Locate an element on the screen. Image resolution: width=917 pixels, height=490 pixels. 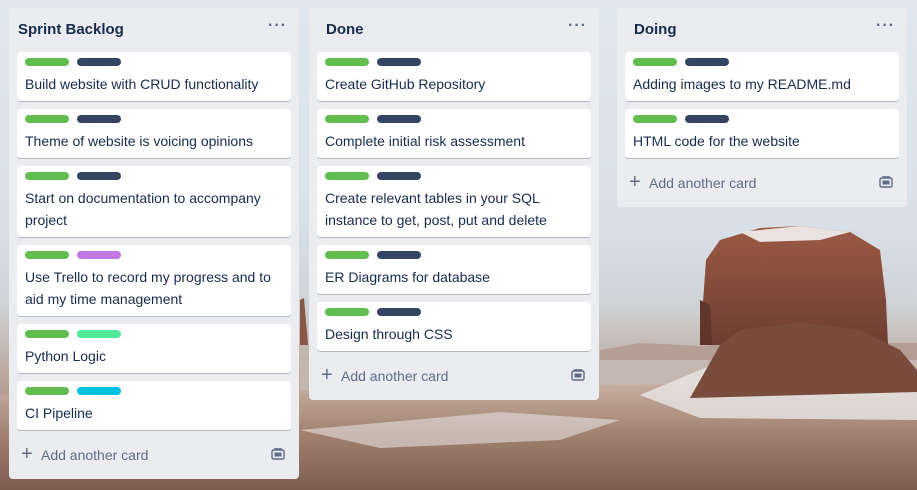
card-title: Build website with CRUD functionality is located at coordinates (142, 84).